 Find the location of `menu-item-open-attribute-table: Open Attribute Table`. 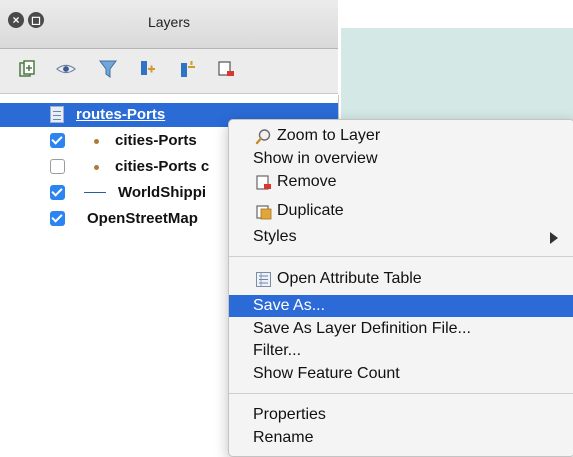

menu-item-open-attribute-table: Open Attribute Table is located at coordinates (401, 279).